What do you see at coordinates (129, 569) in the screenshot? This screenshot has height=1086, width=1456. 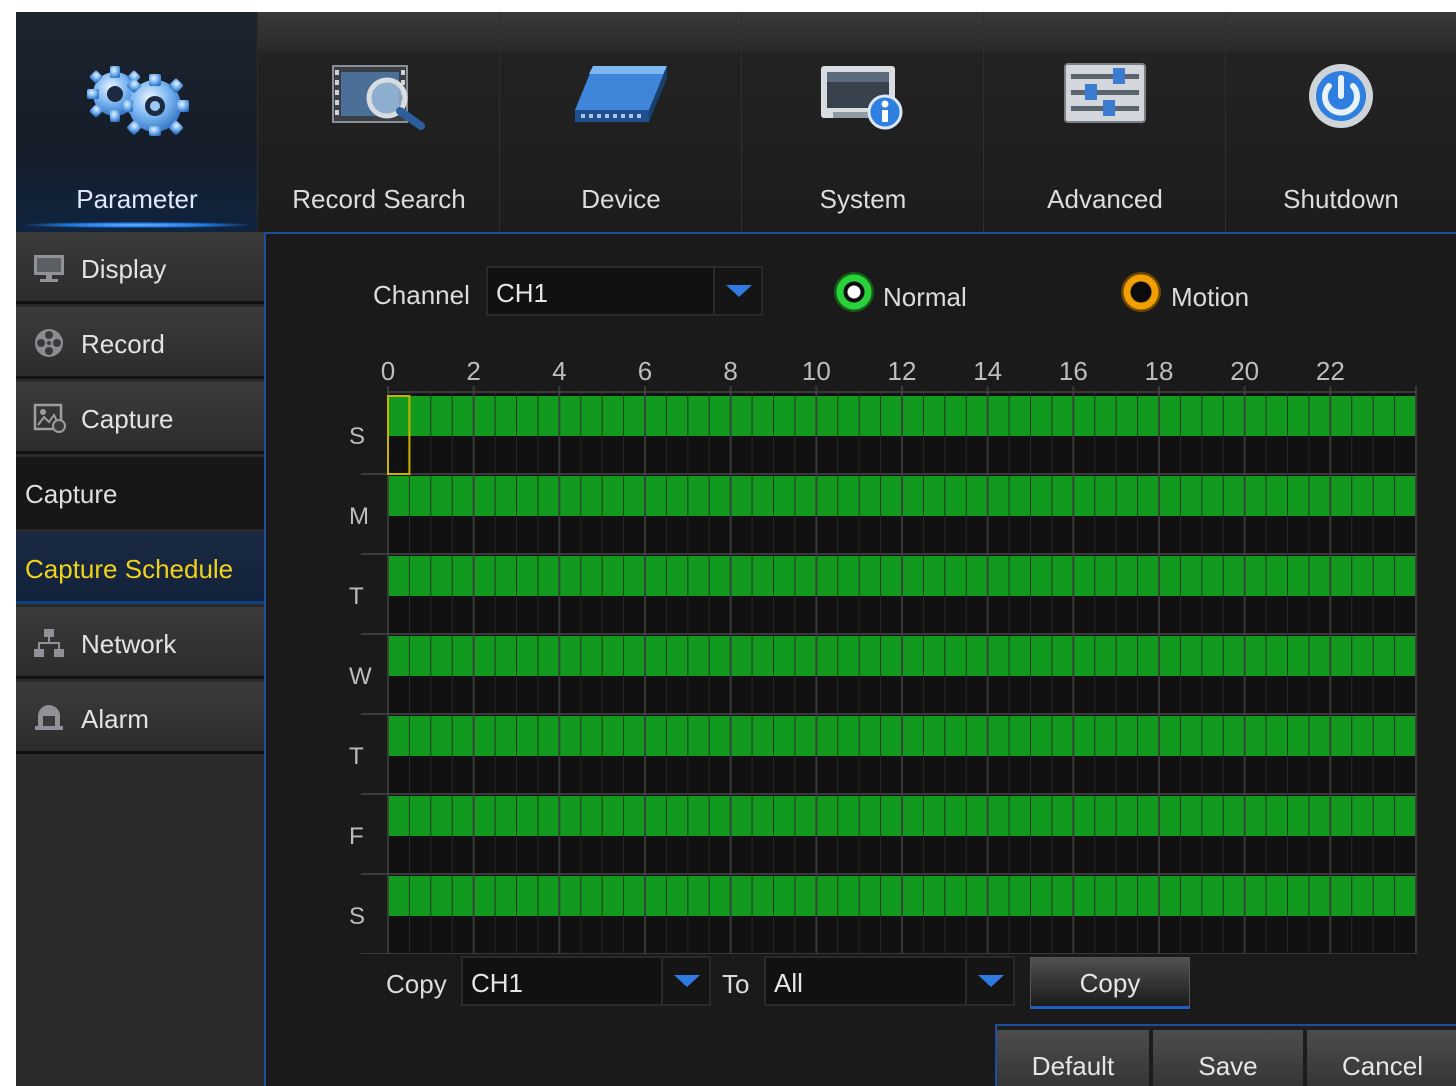 I see `sidebar-subitem-label: Capture Schedule` at bounding box center [129, 569].